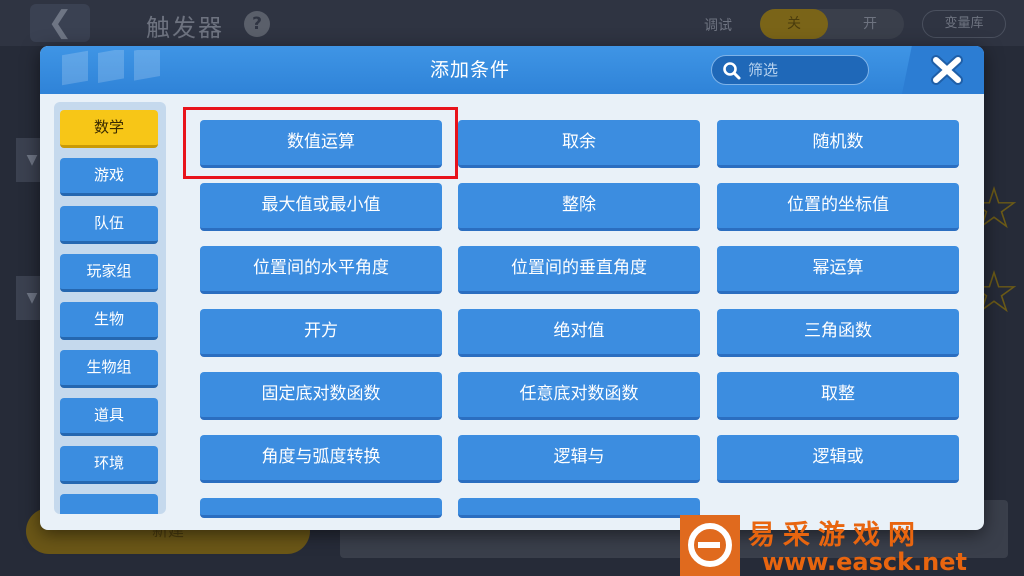 This screenshot has height=576, width=1024. I want to click on close-icon, so click(947, 70).